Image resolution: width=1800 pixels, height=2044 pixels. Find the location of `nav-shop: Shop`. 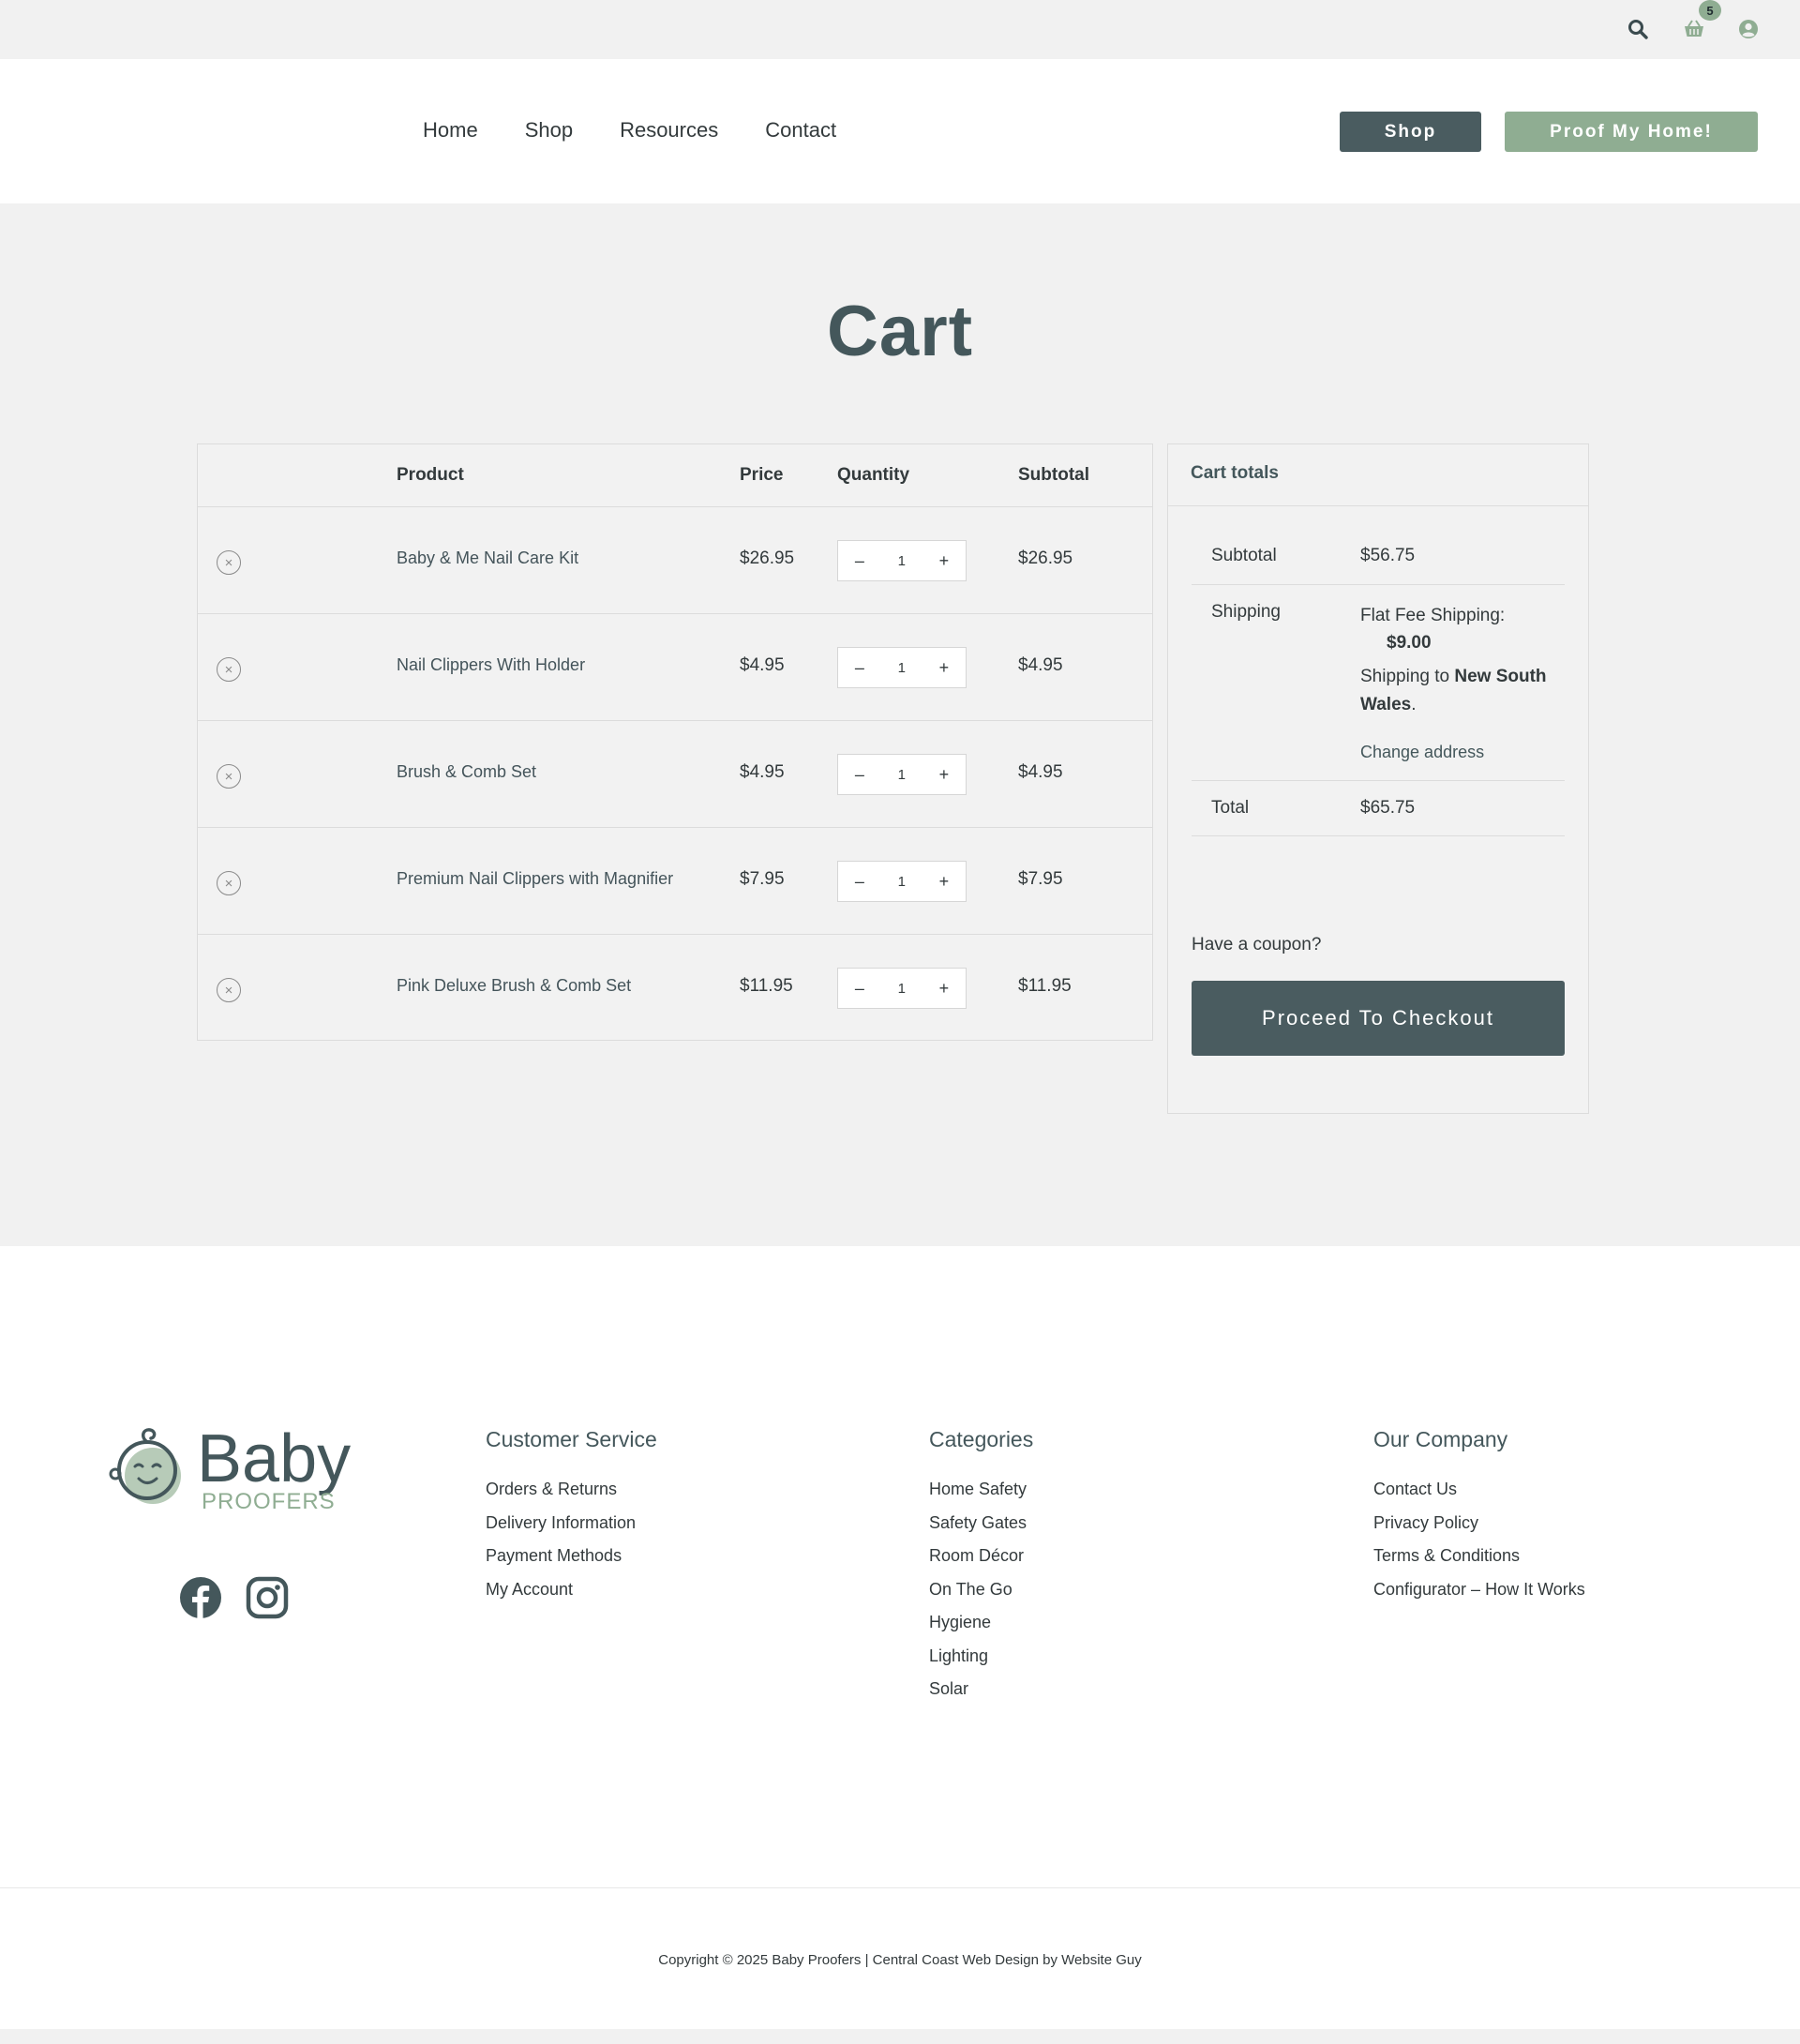

nav-shop: Shop is located at coordinates (549, 130).